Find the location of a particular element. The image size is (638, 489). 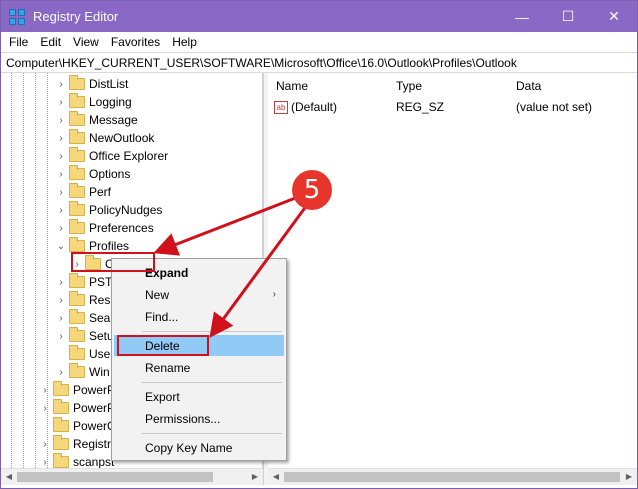

tree-item-label: Office Explorer is located at coordinates (129, 156).